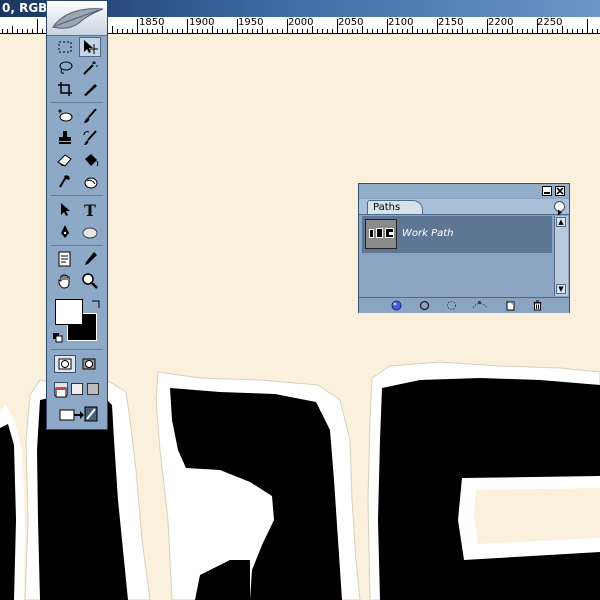 This screenshot has width=600, height=600. Describe the element at coordinates (65, 232) in the screenshot. I see `pen-tool` at that location.